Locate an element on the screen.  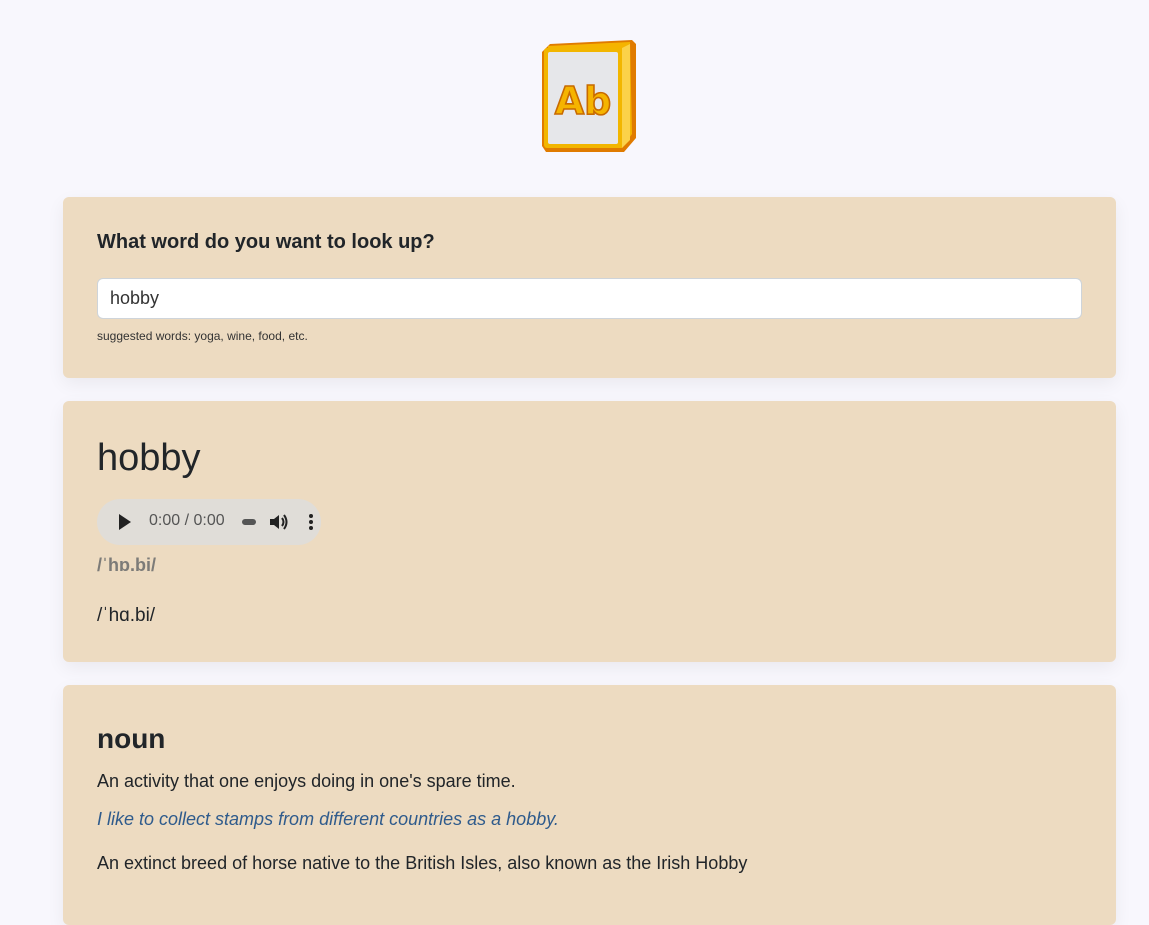
word-title: hobby is located at coordinates (149, 458).